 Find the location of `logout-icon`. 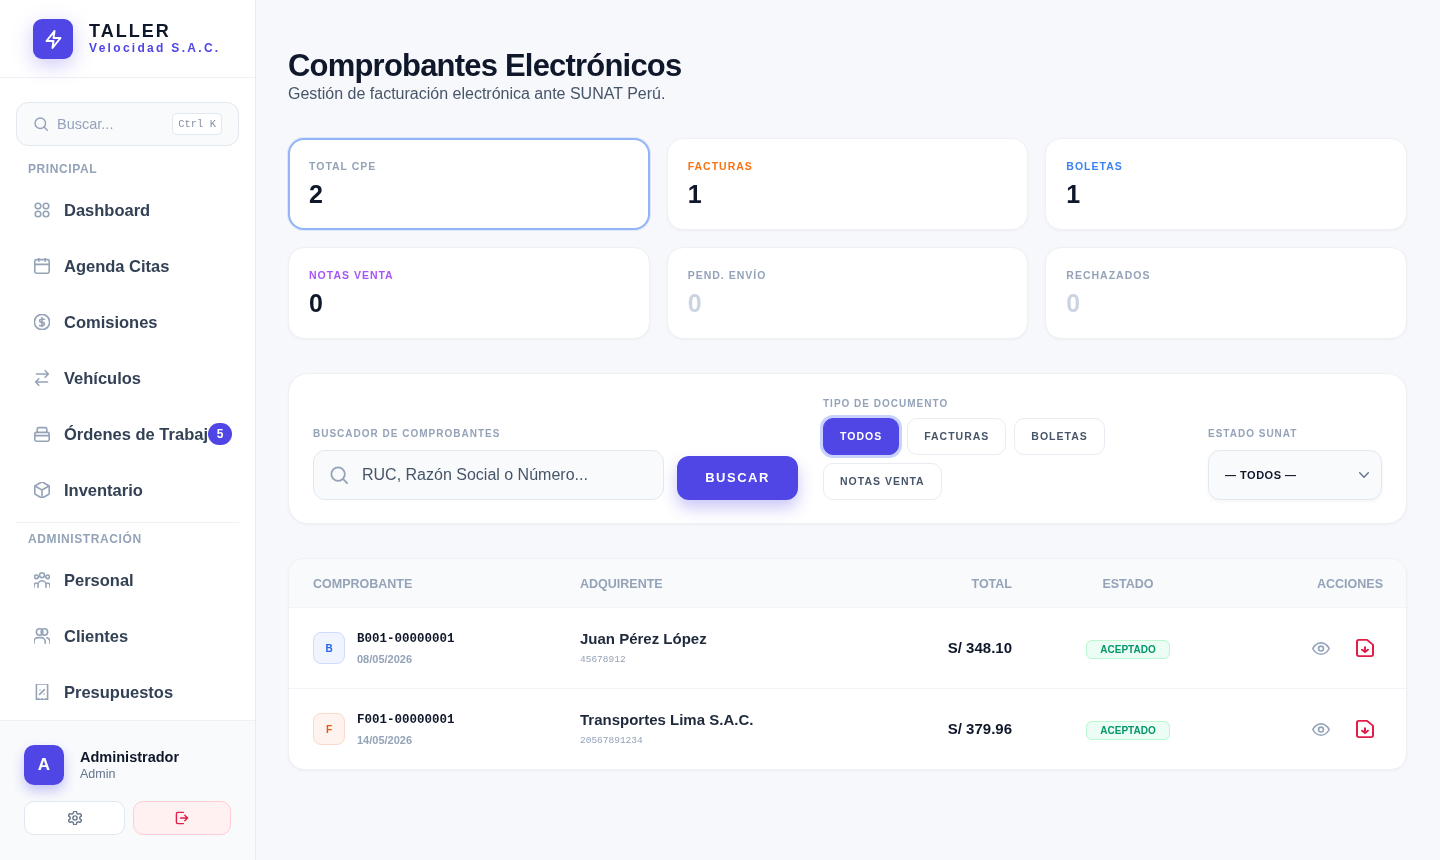

logout-icon is located at coordinates (182, 818).